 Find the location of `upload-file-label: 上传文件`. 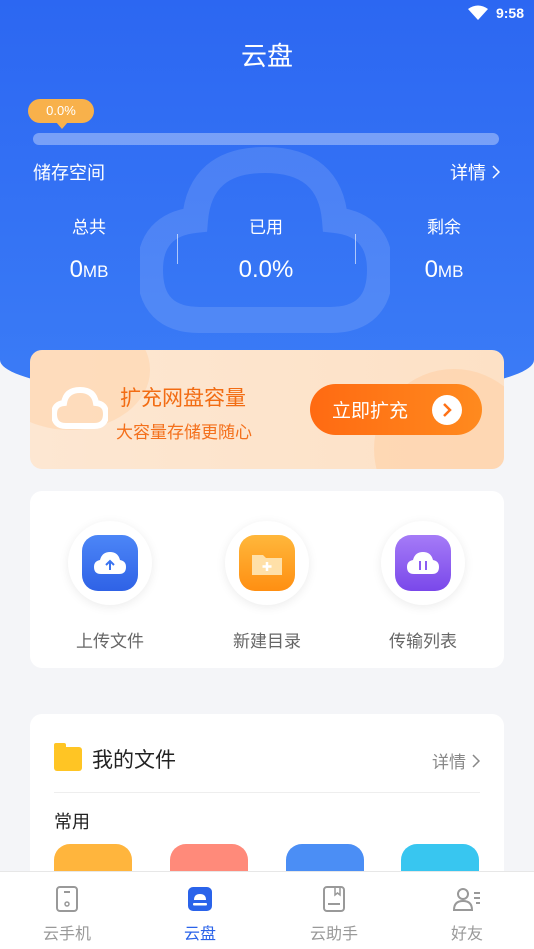

upload-file-label: 上传文件 is located at coordinates (110, 642).